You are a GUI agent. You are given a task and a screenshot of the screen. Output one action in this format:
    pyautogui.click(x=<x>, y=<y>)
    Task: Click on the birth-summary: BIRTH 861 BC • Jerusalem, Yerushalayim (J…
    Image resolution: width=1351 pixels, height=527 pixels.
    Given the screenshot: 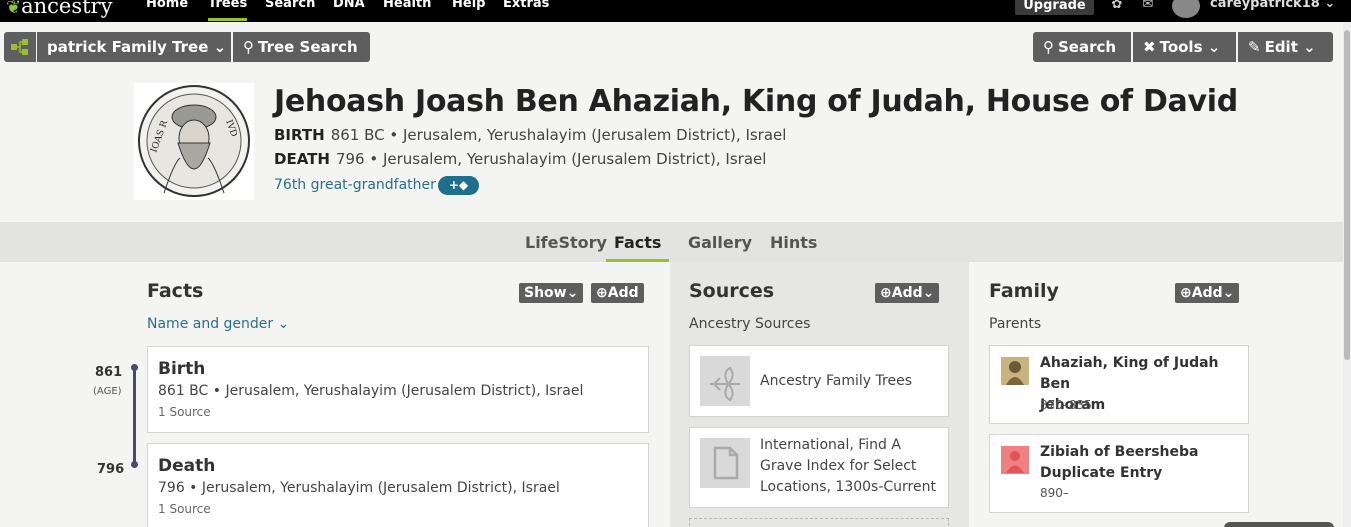 What is the action you would take?
    pyautogui.click(x=530, y=135)
    